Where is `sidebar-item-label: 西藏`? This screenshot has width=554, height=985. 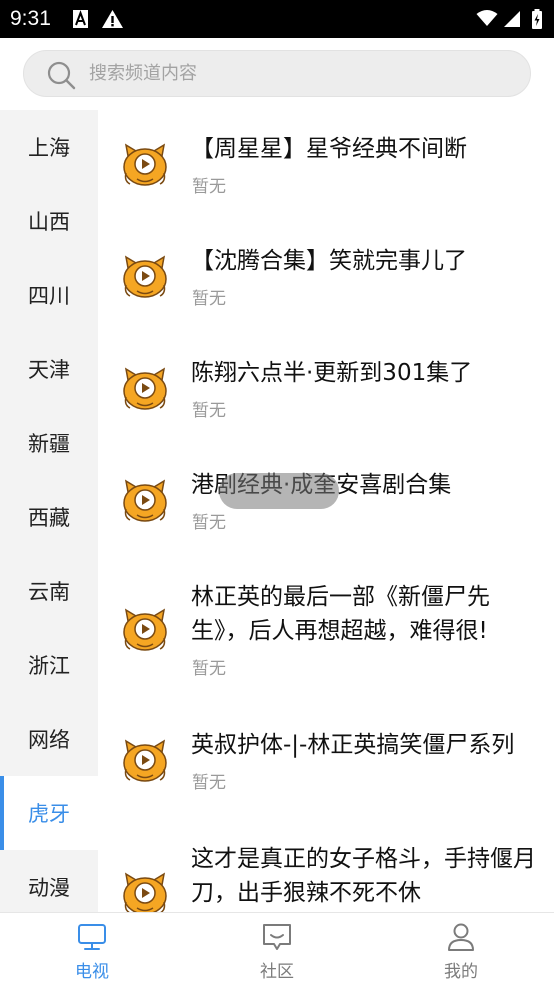
sidebar-item-label: 西藏 is located at coordinates (49, 518).